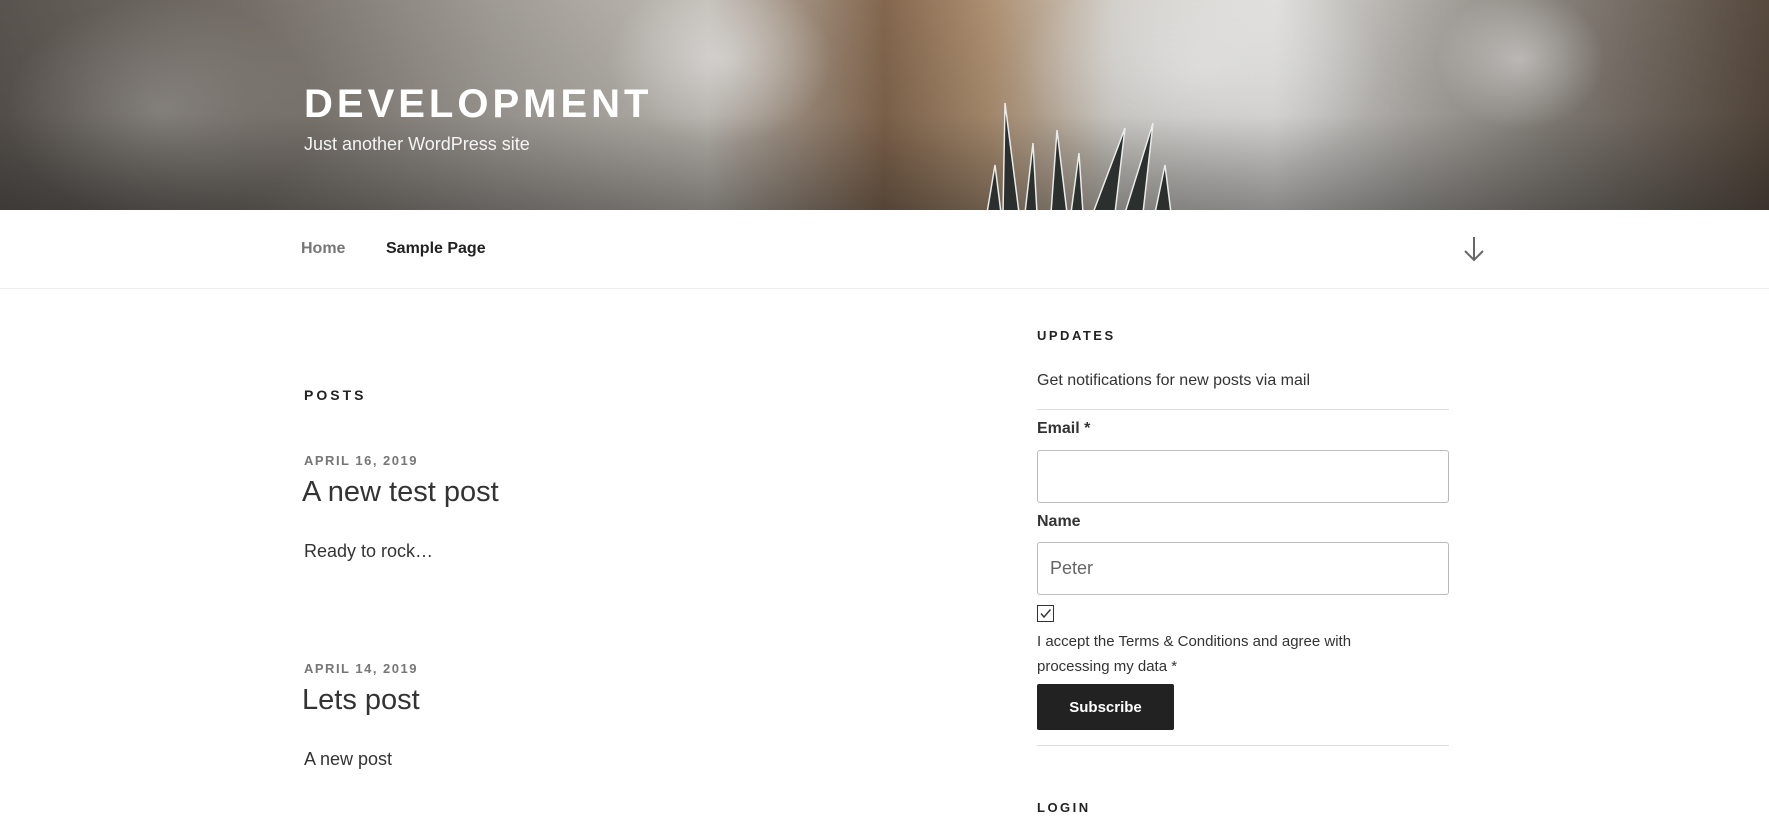  I want to click on consent-checkbox, so click(1045, 613).